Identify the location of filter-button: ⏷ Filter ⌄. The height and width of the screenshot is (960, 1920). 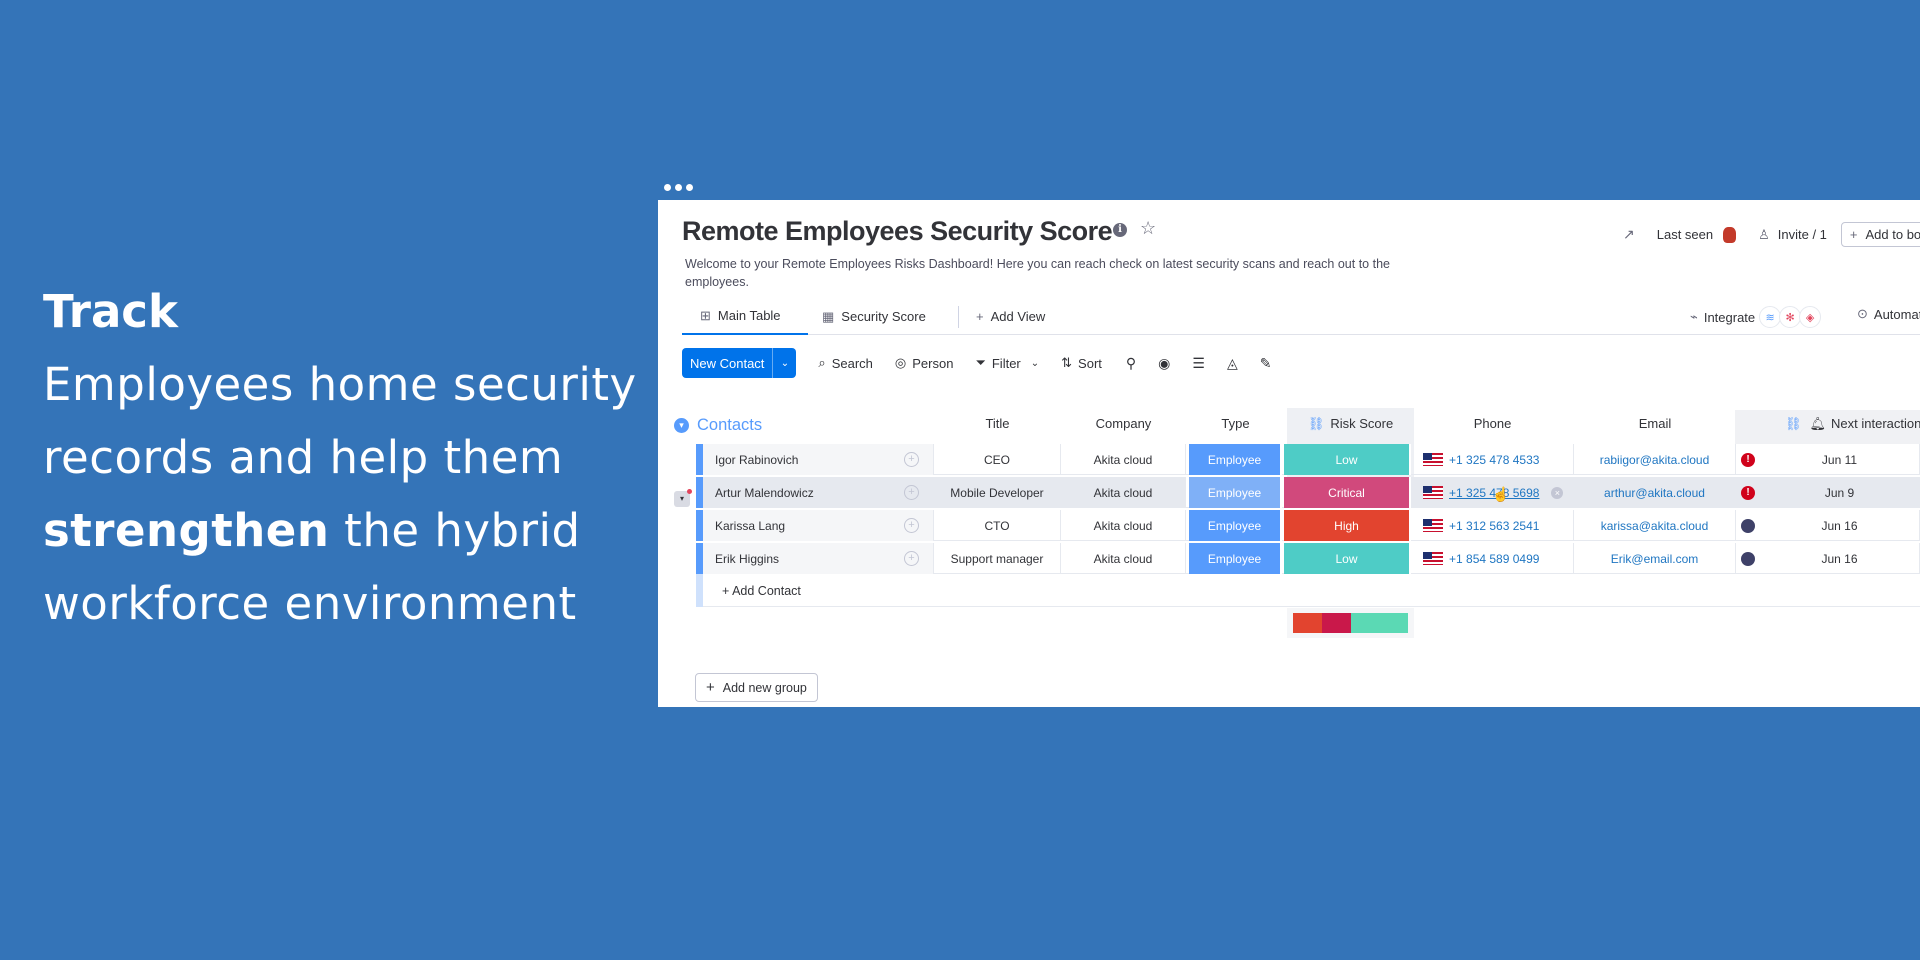
(1007, 363).